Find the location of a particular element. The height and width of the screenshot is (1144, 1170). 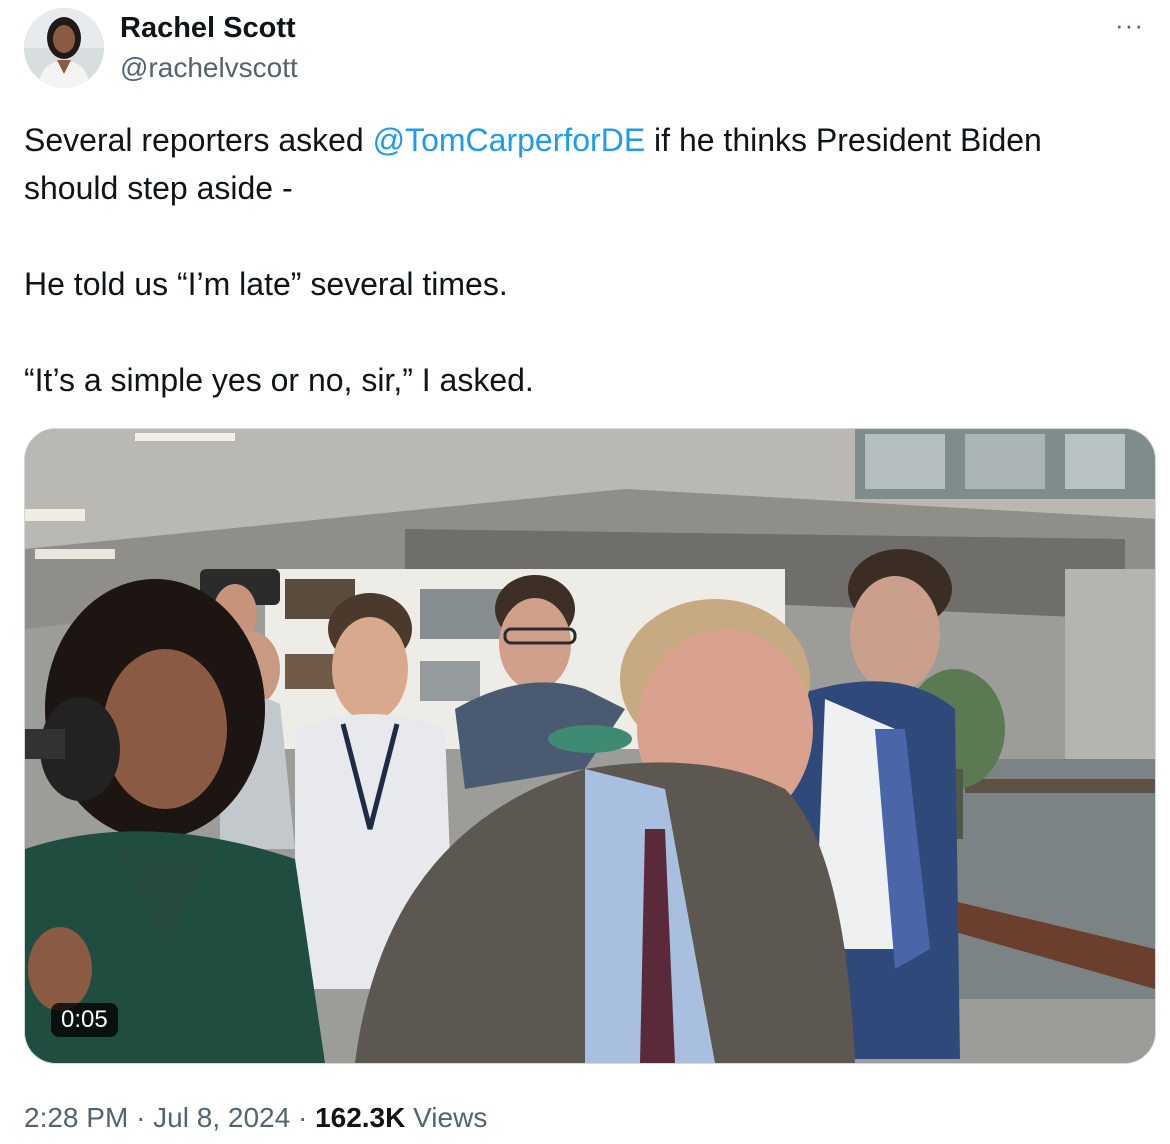

views-label: Views is located at coordinates (450, 1117).